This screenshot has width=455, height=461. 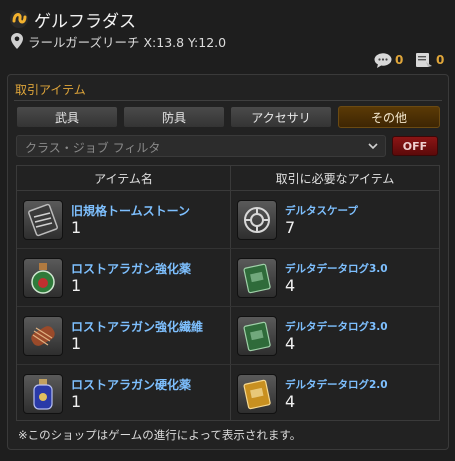 What do you see at coordinates (174, 117) in the screenshot?
I see `tab-armor: 防具` at bounding box center [174, 117].